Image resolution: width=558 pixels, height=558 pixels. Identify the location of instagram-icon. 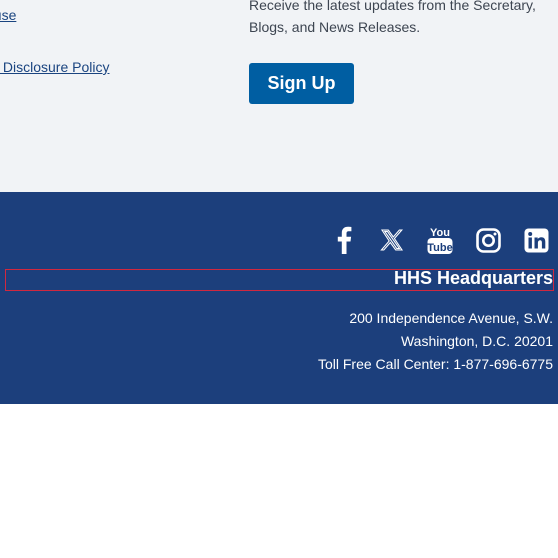
(488, 240).